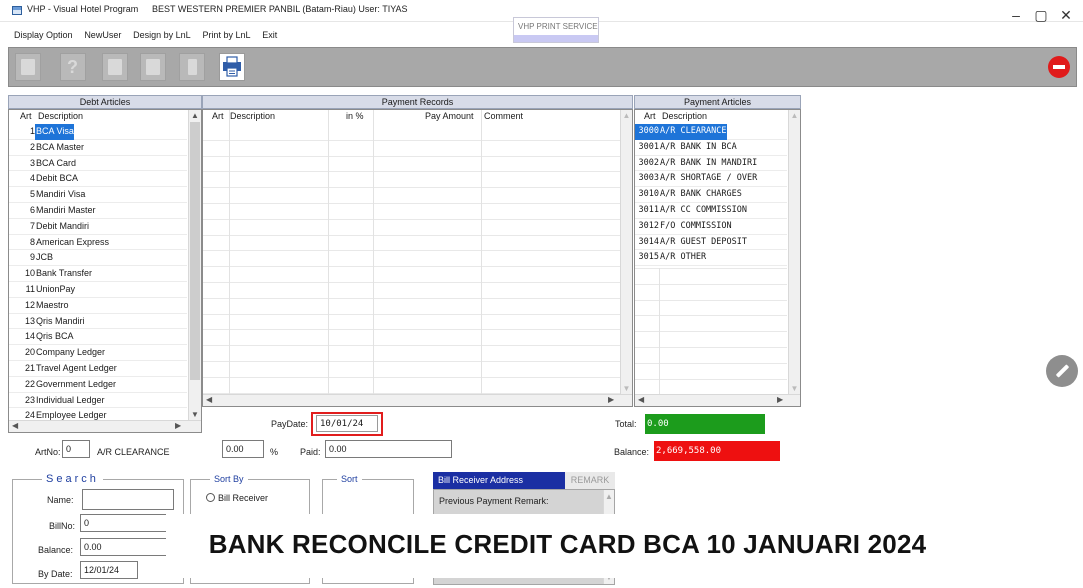  I want to click on search-balance-input: 0.00, so click(127, 547).